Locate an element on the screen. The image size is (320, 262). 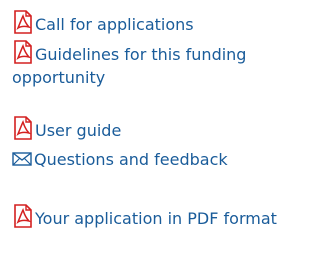
envelope-icon is located at coordinates (22, 157).